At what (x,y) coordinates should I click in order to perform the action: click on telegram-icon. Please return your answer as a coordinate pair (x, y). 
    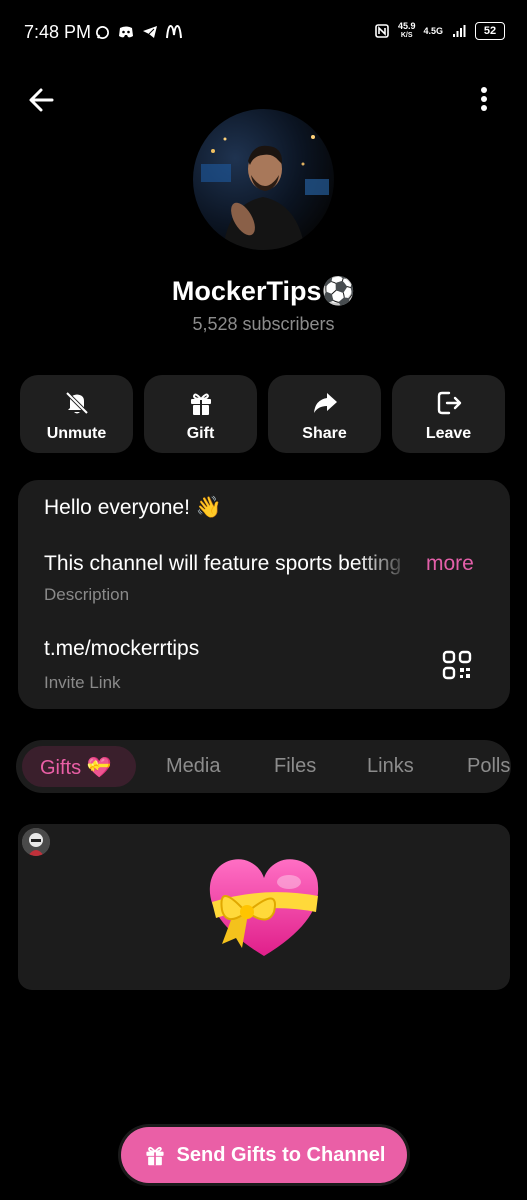
    Looking at the image, I should click on (150, 32).